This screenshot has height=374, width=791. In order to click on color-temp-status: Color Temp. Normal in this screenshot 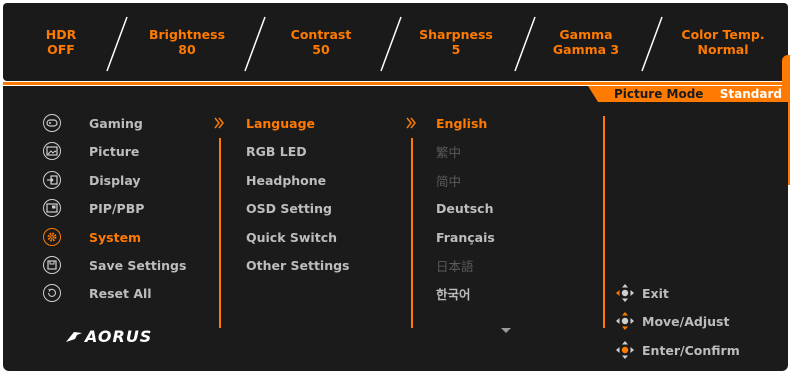, I will do `click(723, 42)`.